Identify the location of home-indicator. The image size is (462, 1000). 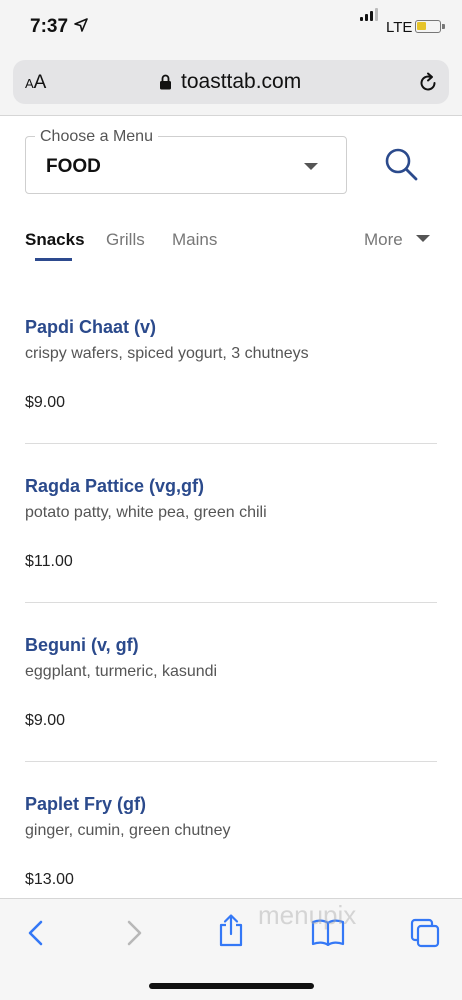
(231, 986).